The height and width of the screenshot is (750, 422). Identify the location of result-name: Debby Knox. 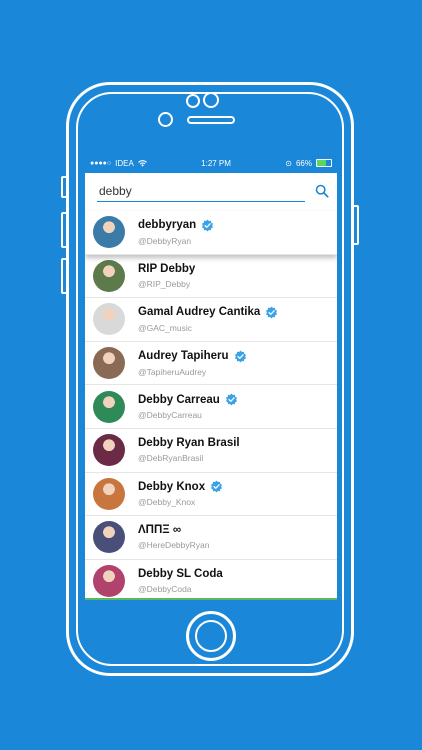
(172, 486).